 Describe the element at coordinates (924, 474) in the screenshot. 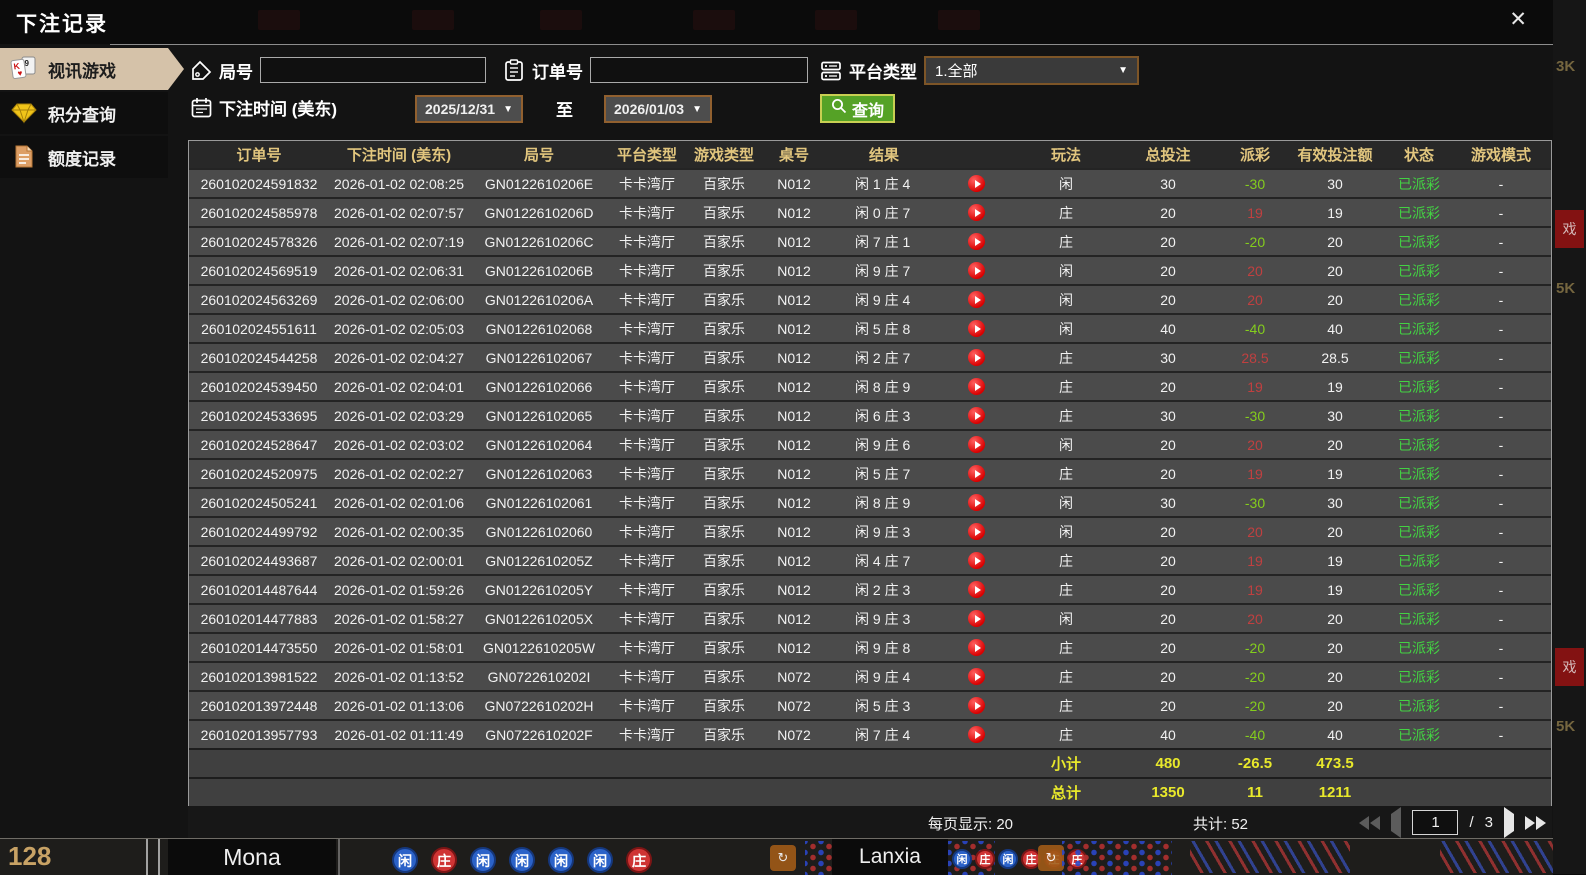

I see `cell-result: 闲 5 庄 7` at that location.